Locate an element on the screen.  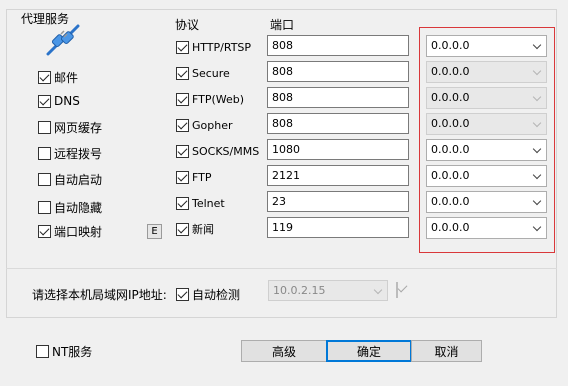
dns-checkbox: DNS is located at coordinates (59, 101).